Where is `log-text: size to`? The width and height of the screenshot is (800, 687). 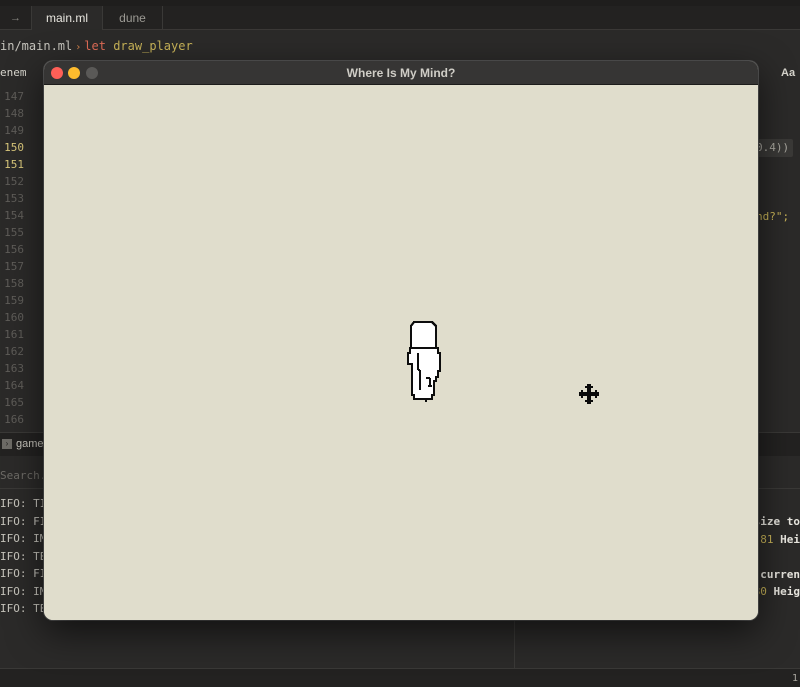 log-text: size to is located at coordinates (776, 521).